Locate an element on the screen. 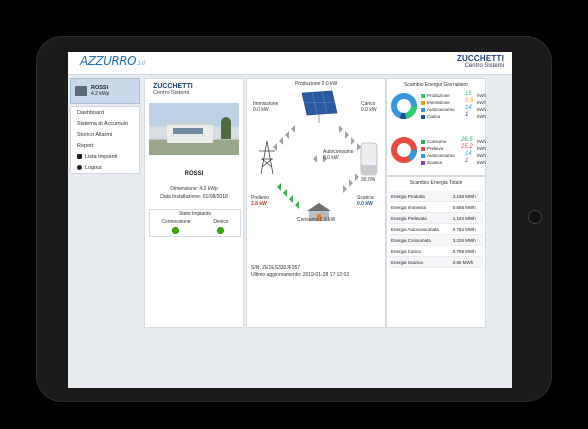 The width and height of the screenshot is (588, 429). brand-sub: 3.0 is located at coordinates (141, 63).